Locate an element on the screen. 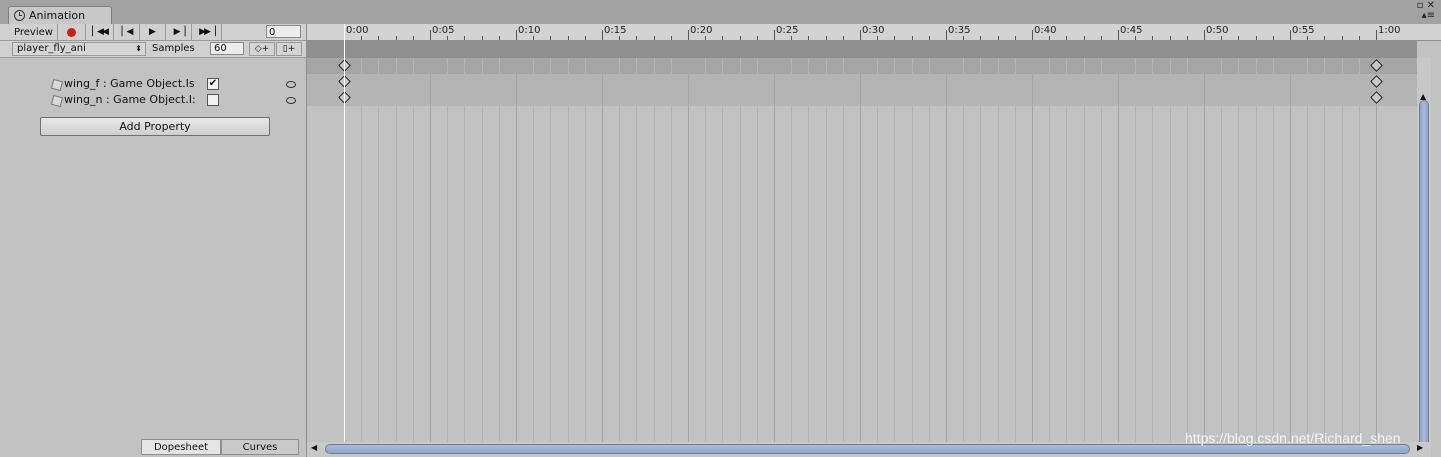 The height and width of the screenshot is (457, 1441). menu-icon: ▴≡ is located at coordinates (1426, 16).